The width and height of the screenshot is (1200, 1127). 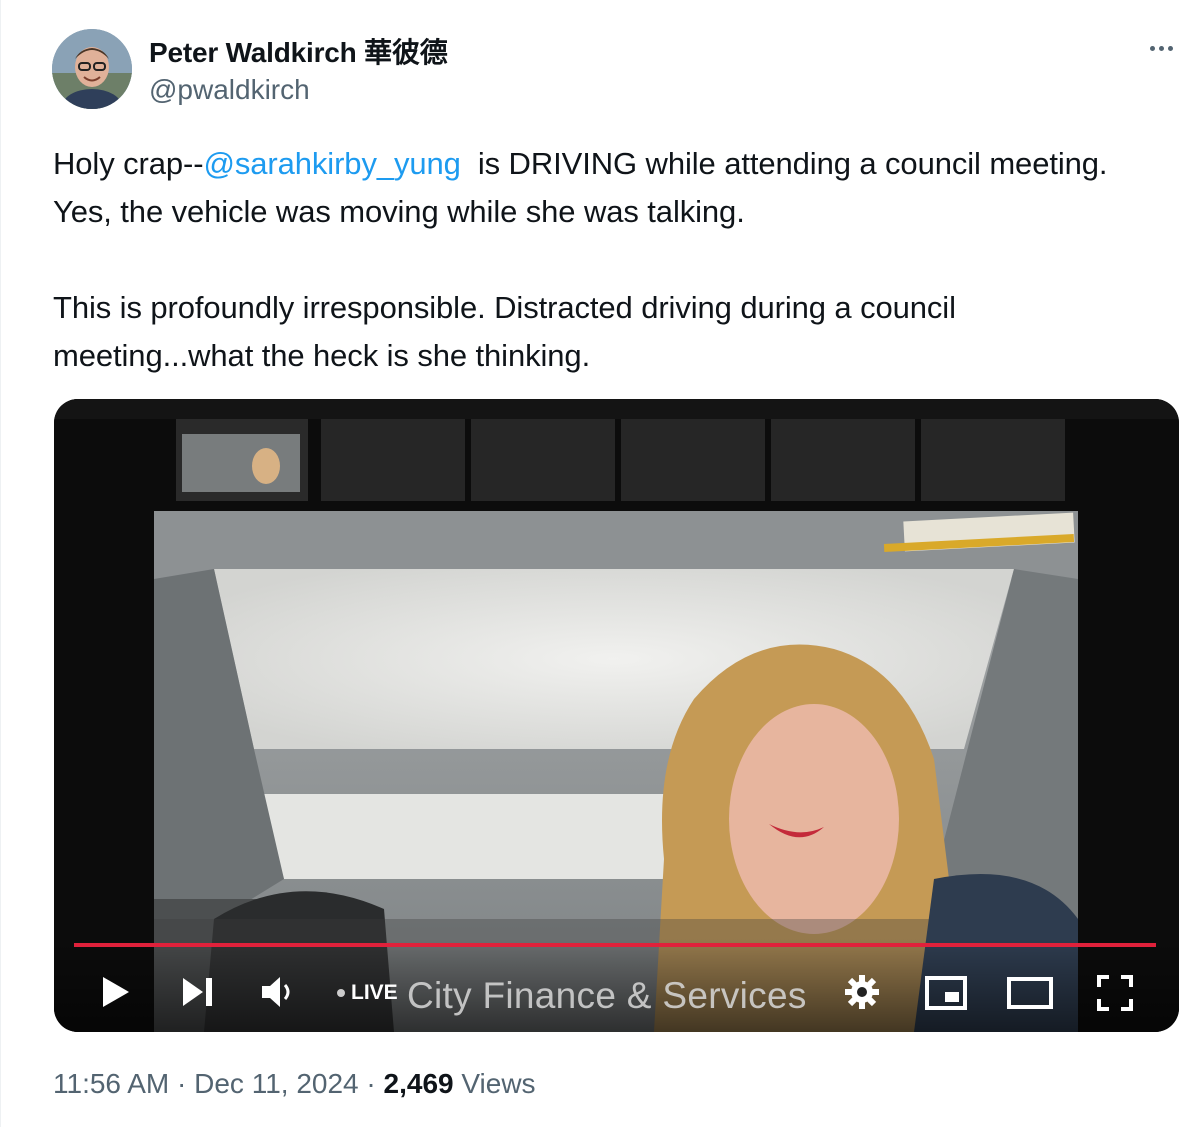 I want to click on progress-fill, so click(x=615, y=945).